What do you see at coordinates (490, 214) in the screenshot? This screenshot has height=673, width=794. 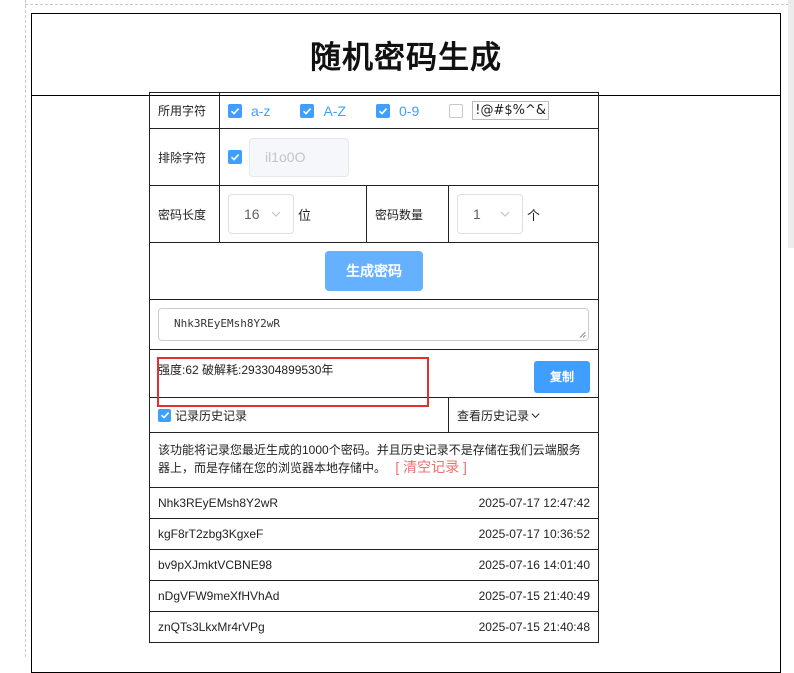 I see `count-select: 1` at bounding box center [490, 214].